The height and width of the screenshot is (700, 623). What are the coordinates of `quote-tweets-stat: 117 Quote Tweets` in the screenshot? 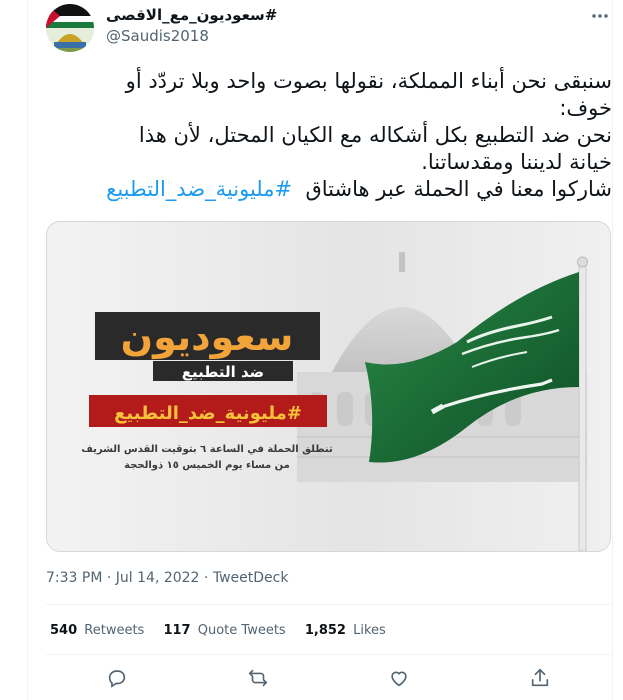 It's located at (224, 630).